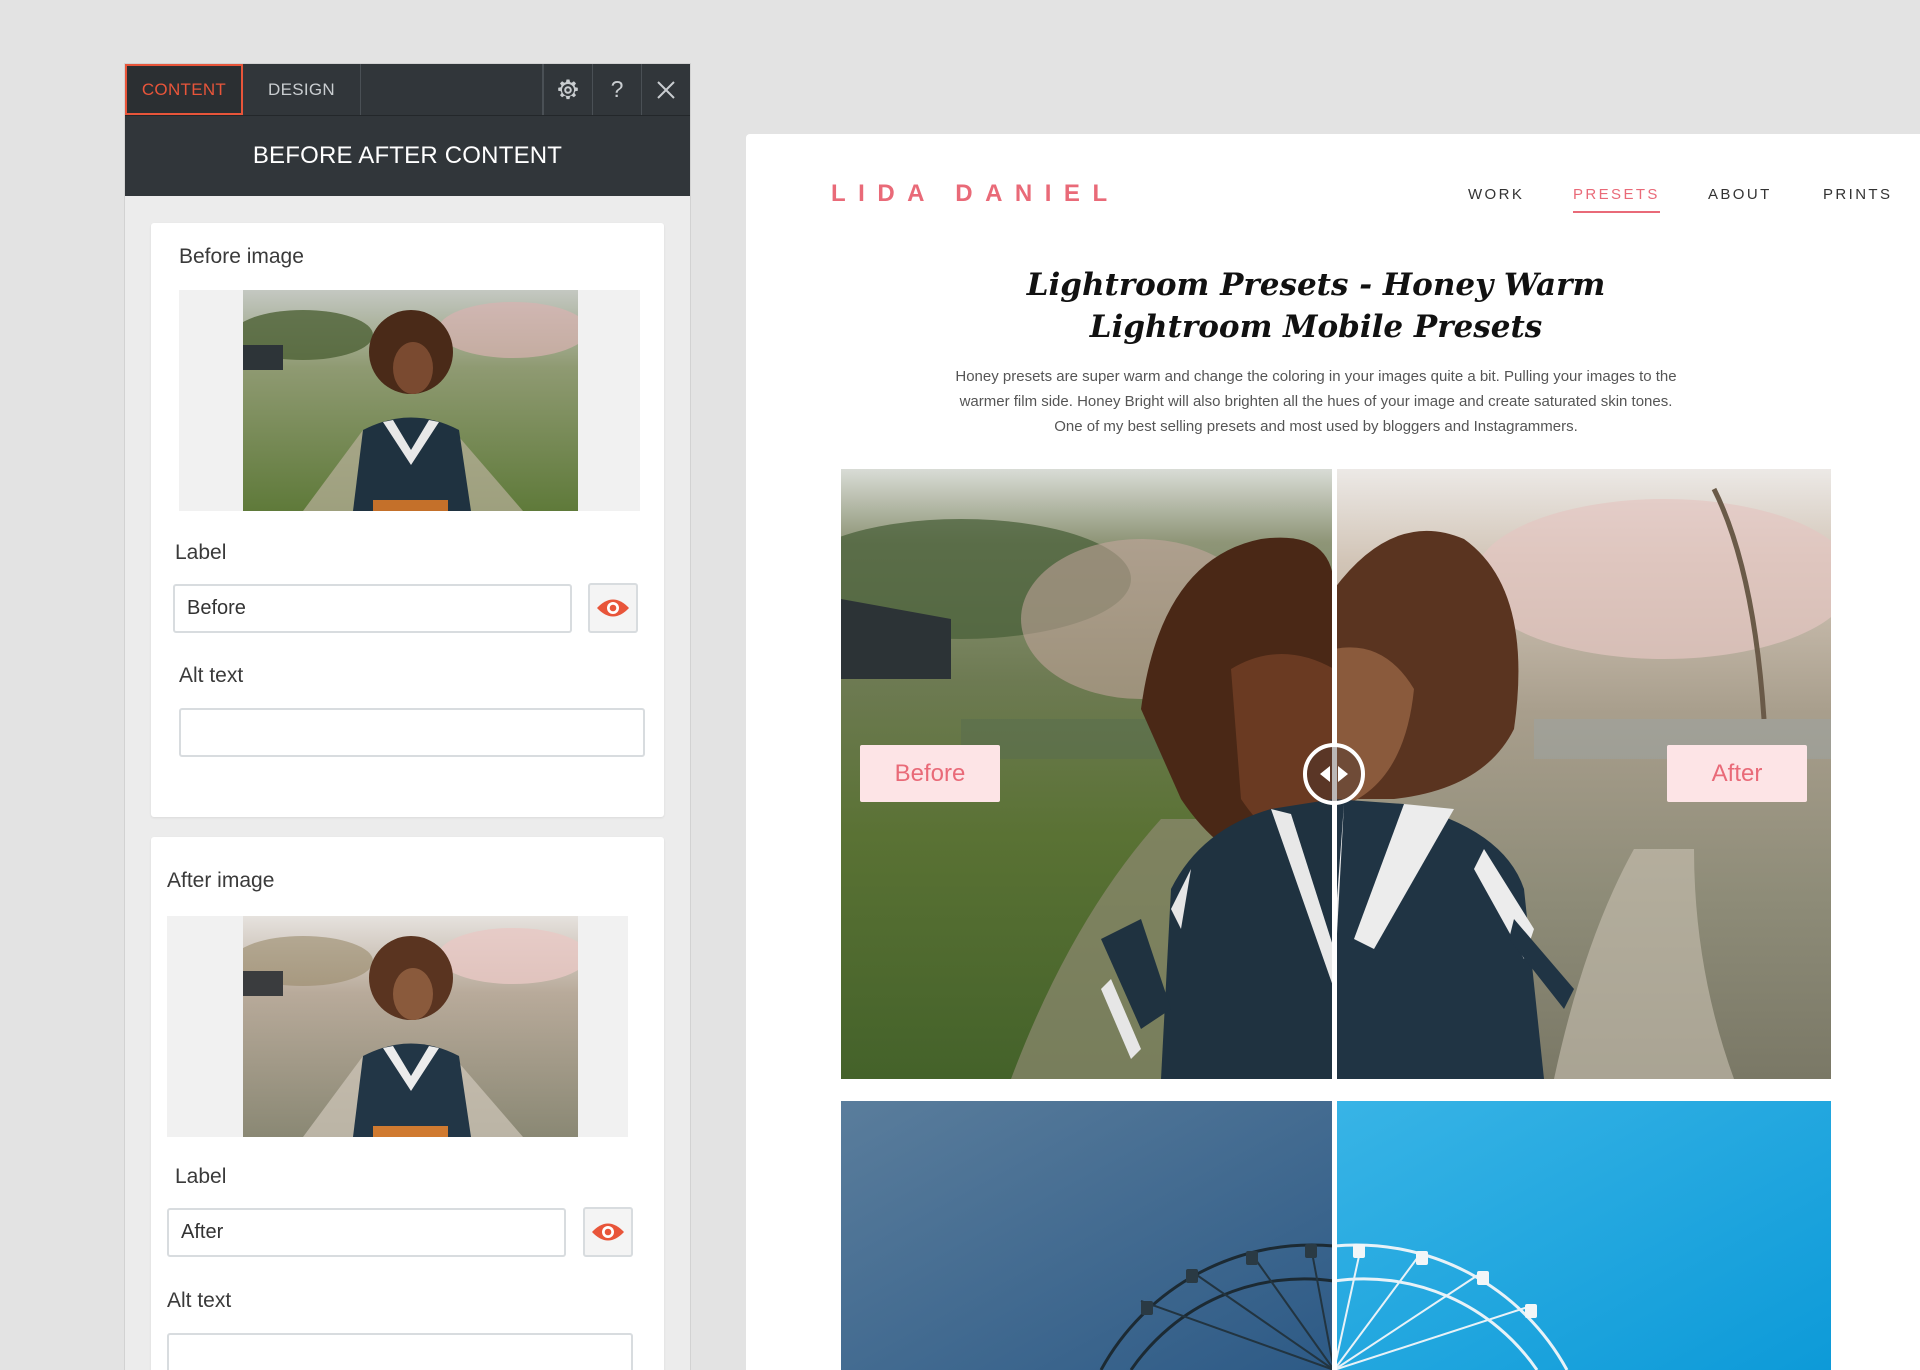  I want to click on arrows-left-right-icon, so click(1334, 774).